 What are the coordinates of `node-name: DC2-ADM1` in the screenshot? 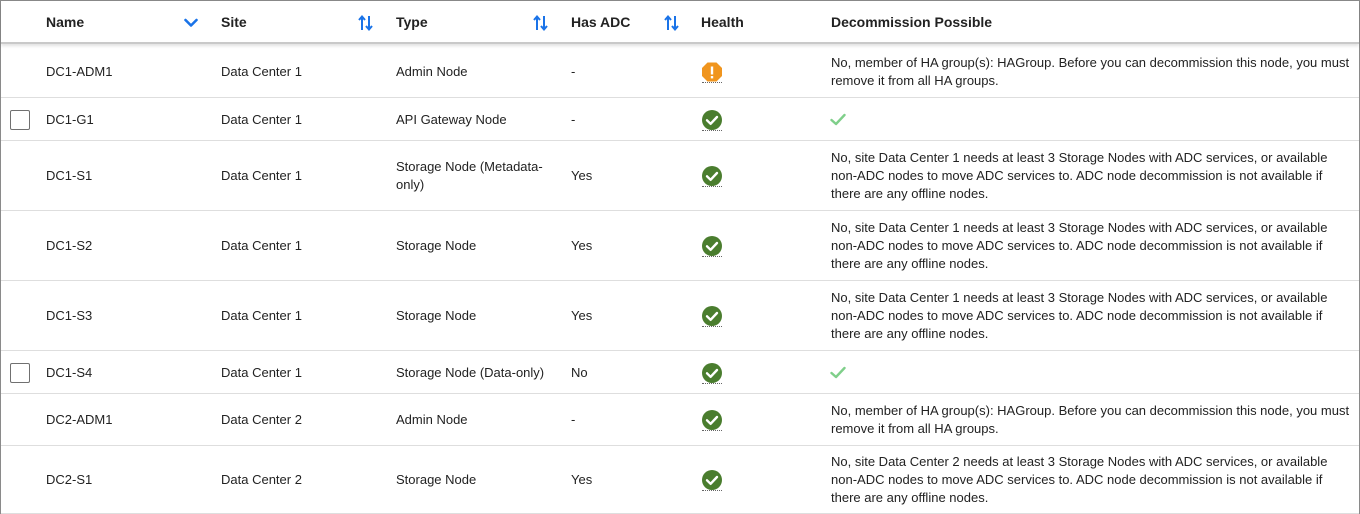 It's located at (79, 419).